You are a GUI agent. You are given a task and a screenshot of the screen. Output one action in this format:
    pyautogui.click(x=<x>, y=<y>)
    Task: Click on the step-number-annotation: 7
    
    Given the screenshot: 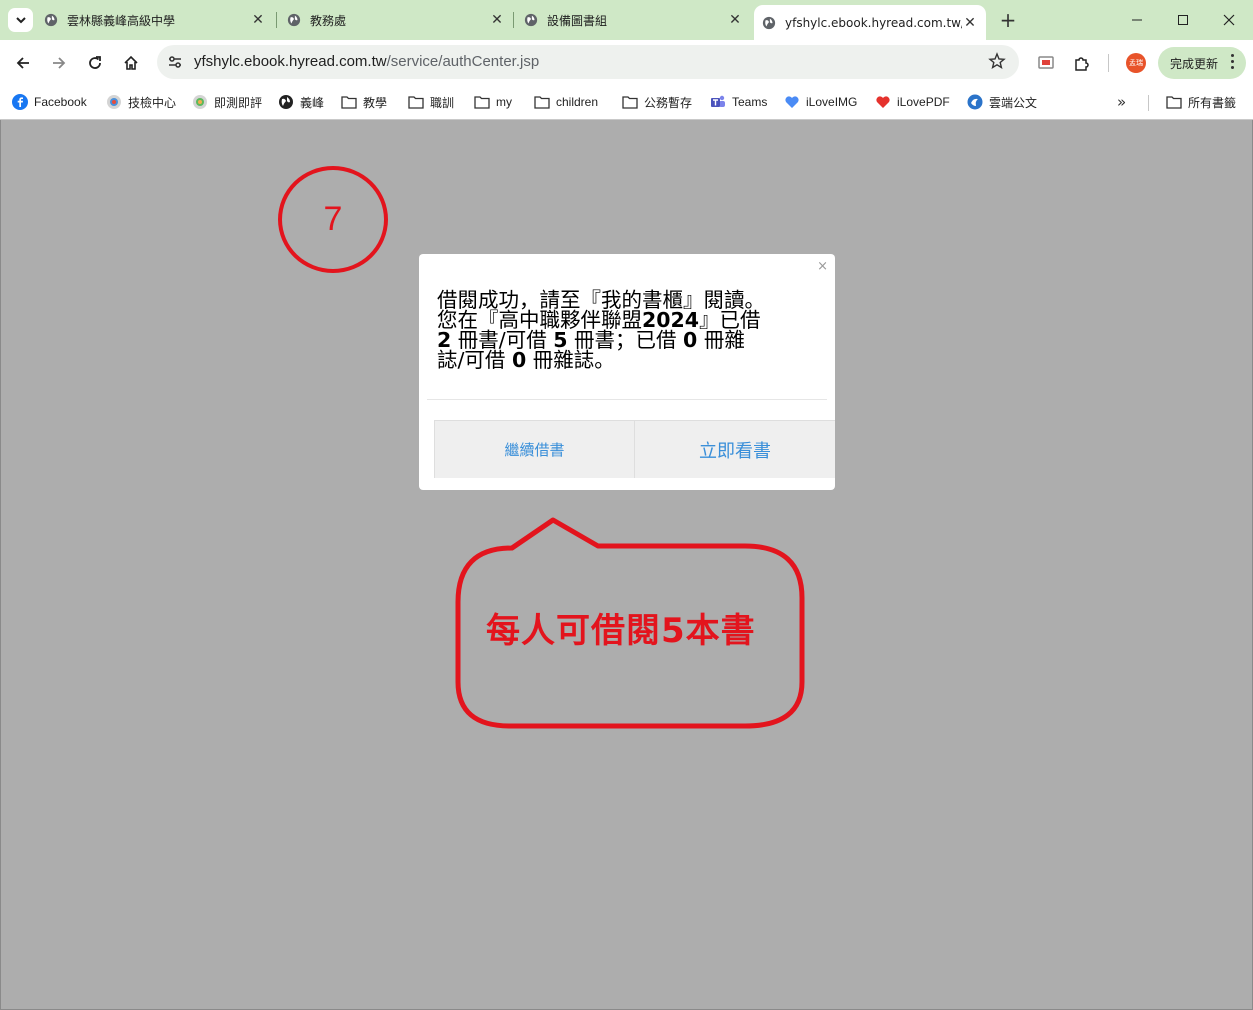 What is the action you would take?
    pyautogui.click(x=333, y=219)
    